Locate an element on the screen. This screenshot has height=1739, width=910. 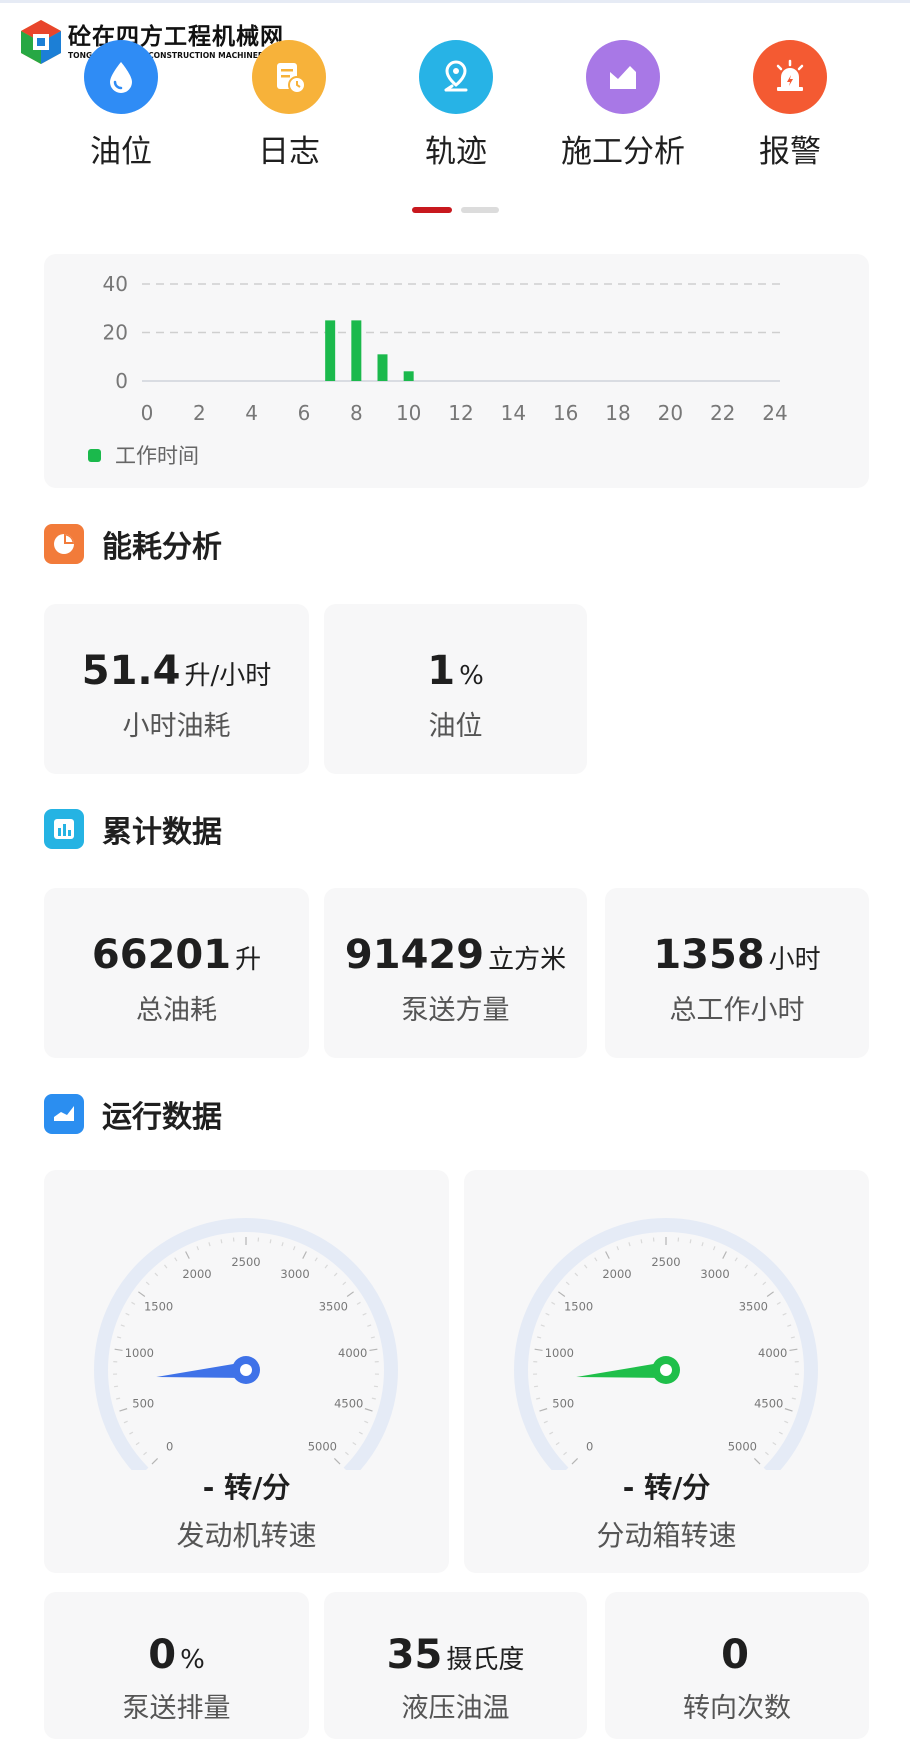
y-tick-label: 40 is located at coordinates (115, 284).